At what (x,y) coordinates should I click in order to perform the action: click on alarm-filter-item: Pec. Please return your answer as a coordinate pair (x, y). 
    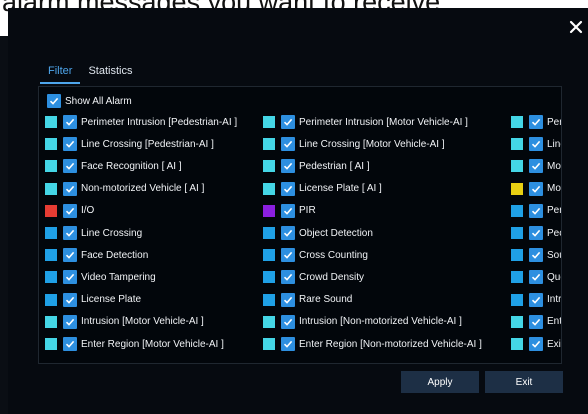
    Looking at the image, I should click on (536, 233).